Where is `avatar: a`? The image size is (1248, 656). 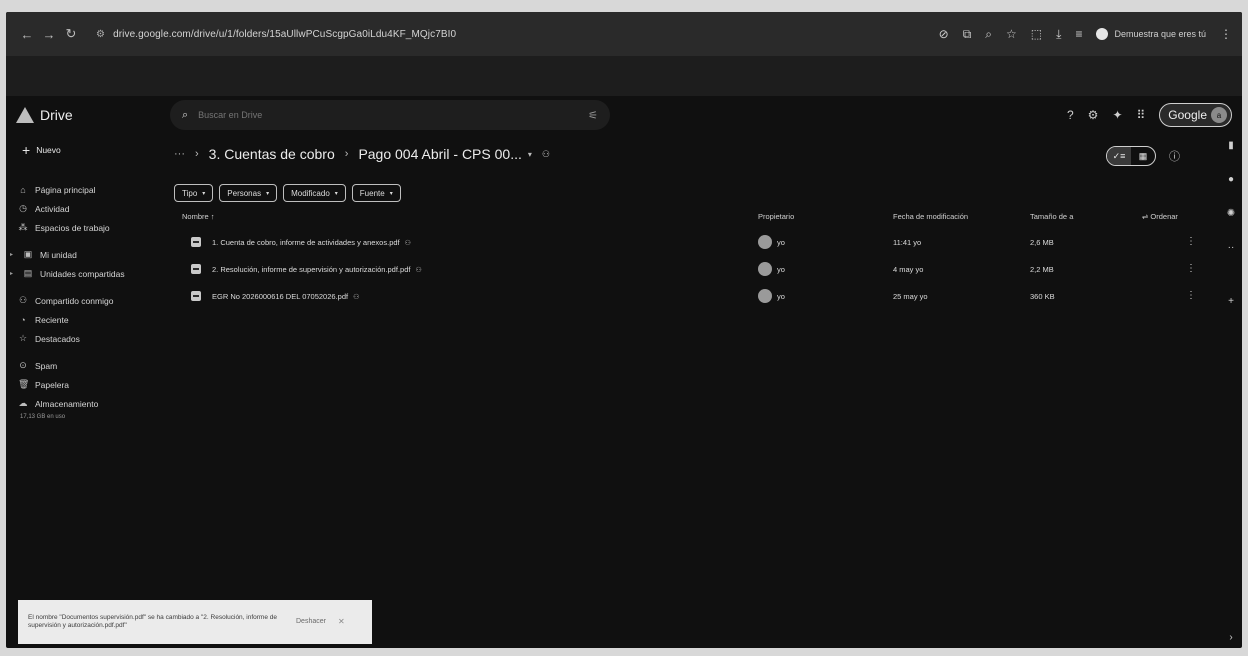
avatar: a is located at coordinates (1219, 115).